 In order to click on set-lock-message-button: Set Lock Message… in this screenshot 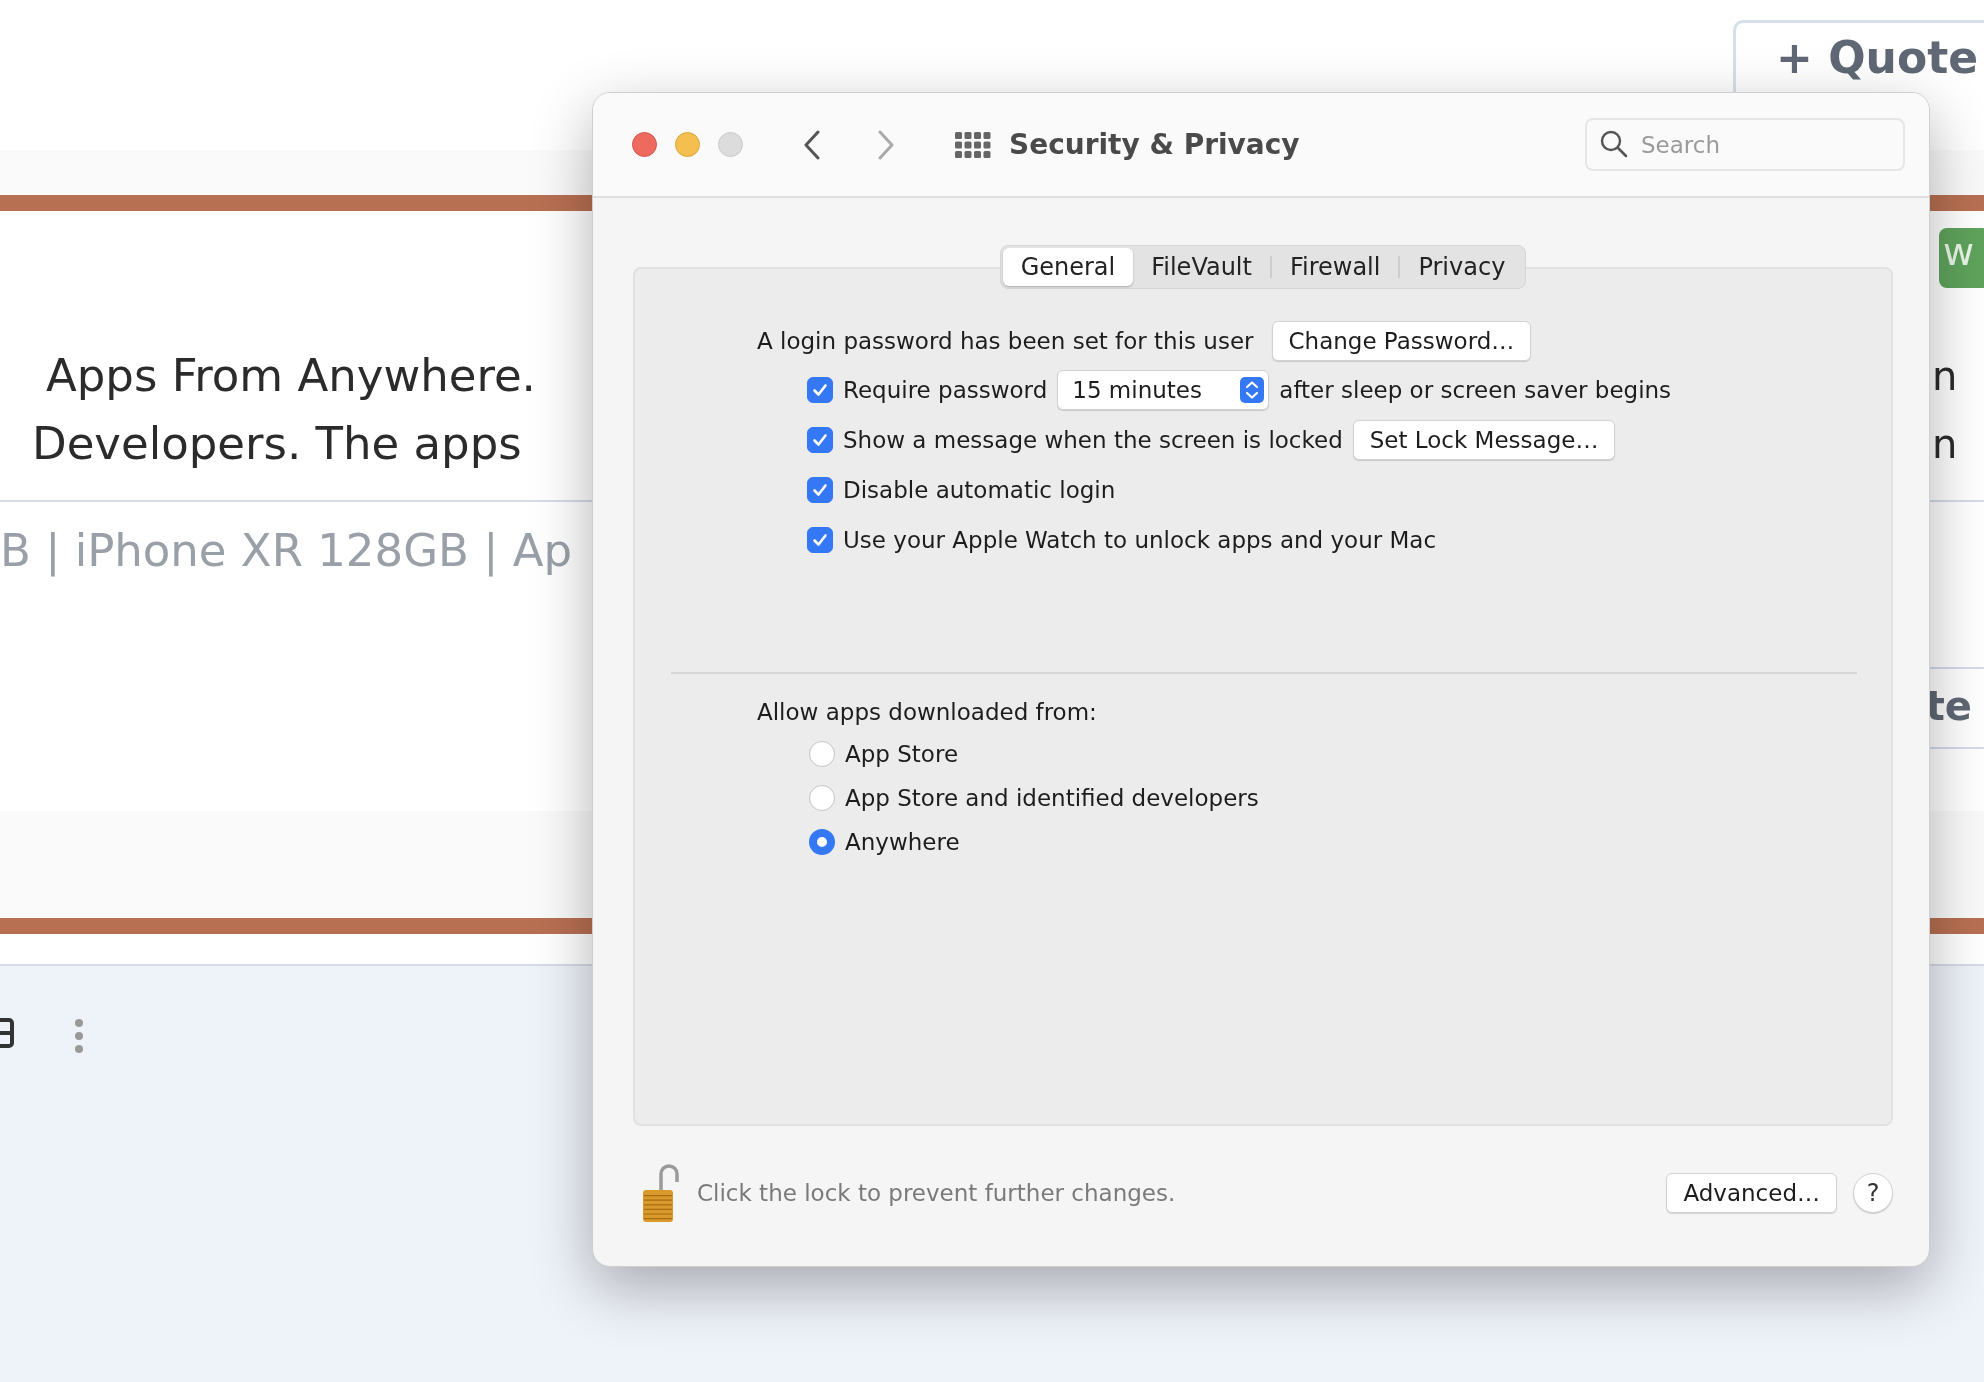, I will do `click(1484, 440)`.